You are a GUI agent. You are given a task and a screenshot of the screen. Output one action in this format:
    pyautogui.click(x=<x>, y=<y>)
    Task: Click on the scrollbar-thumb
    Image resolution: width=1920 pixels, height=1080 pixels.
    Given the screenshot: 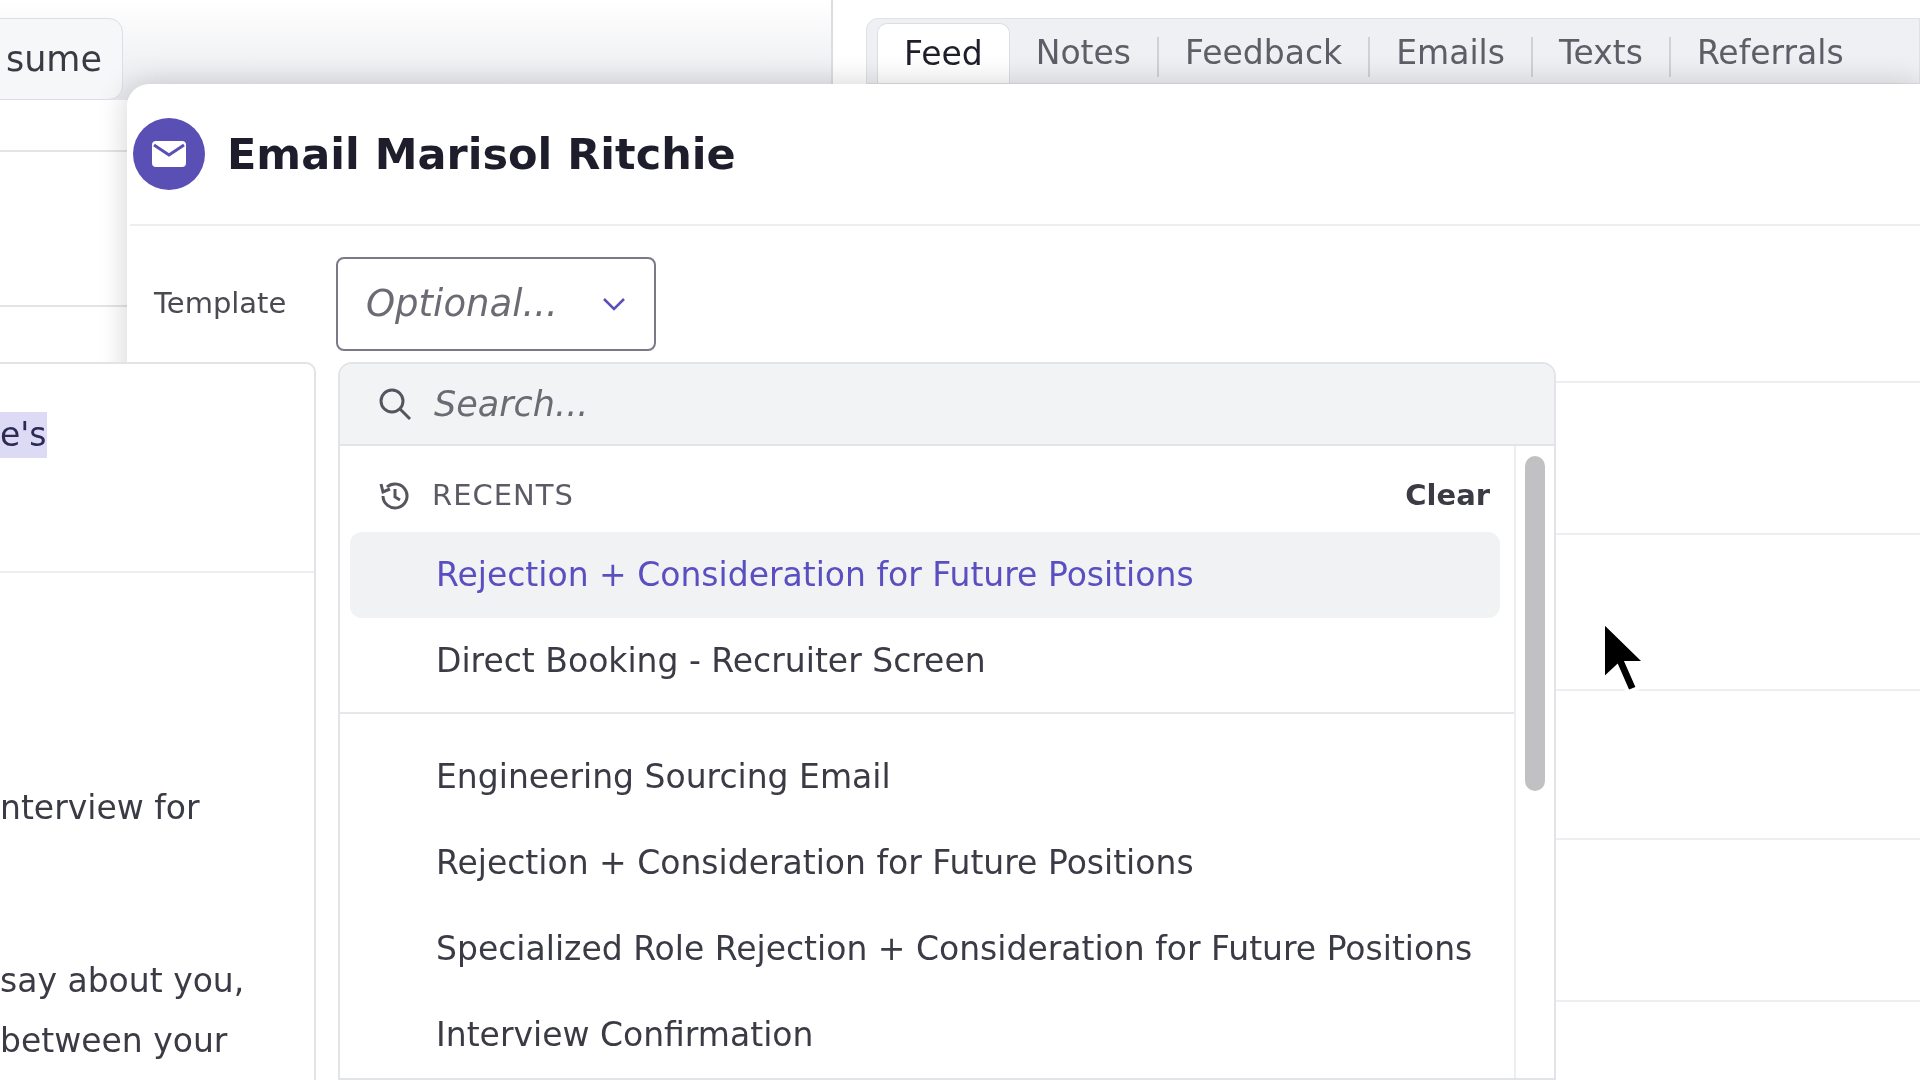 What is the action you would take?
    pyautogui.click(x=1535, y=623)
    